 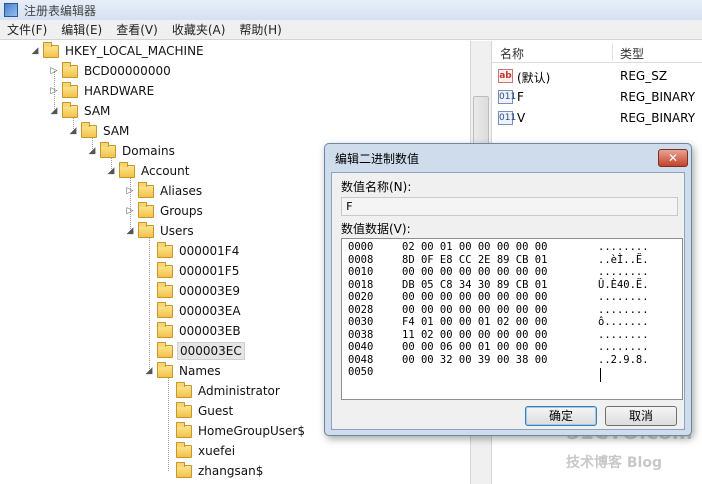 What do you see at coordinates (597, 118) in the screenshot?
I see `value-row-v: 011 V REG_BINARY` at bounding box center [597, 118].